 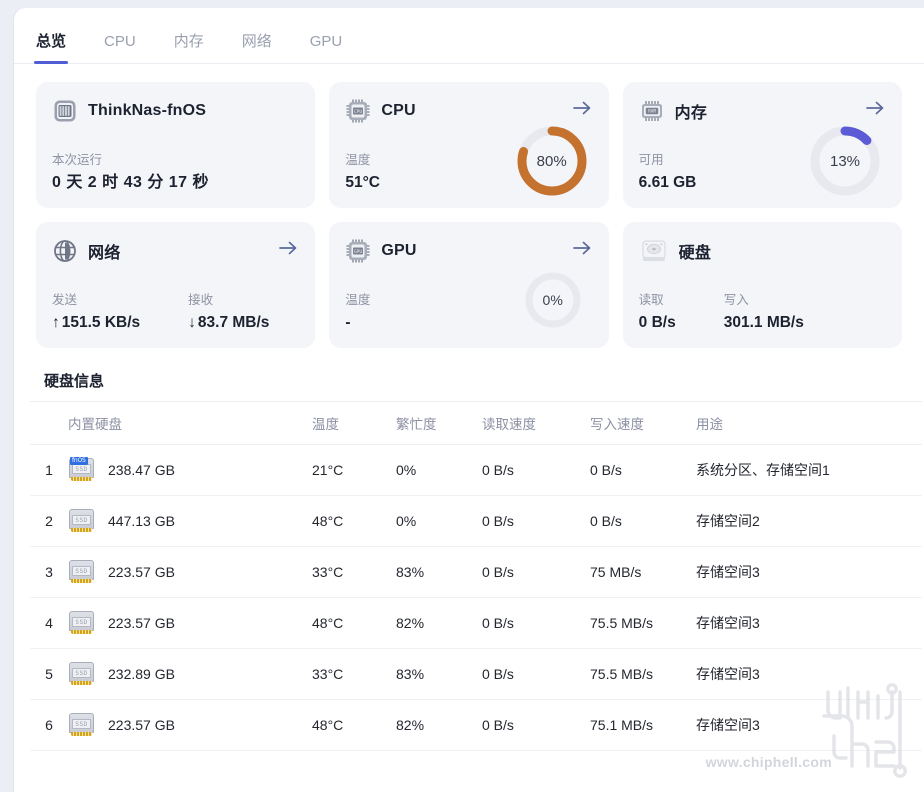 I want to click on metric-value: ↑ 151.5 KB/s, so click(x=96, y=323).